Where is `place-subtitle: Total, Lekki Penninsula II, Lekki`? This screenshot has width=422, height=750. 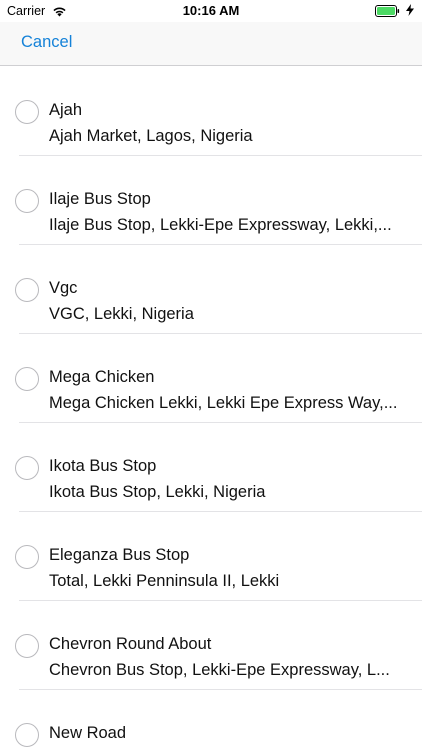
place-subtitle: Total, Lekki Penninsula II, Lekki is located at coordinates (164, 581).